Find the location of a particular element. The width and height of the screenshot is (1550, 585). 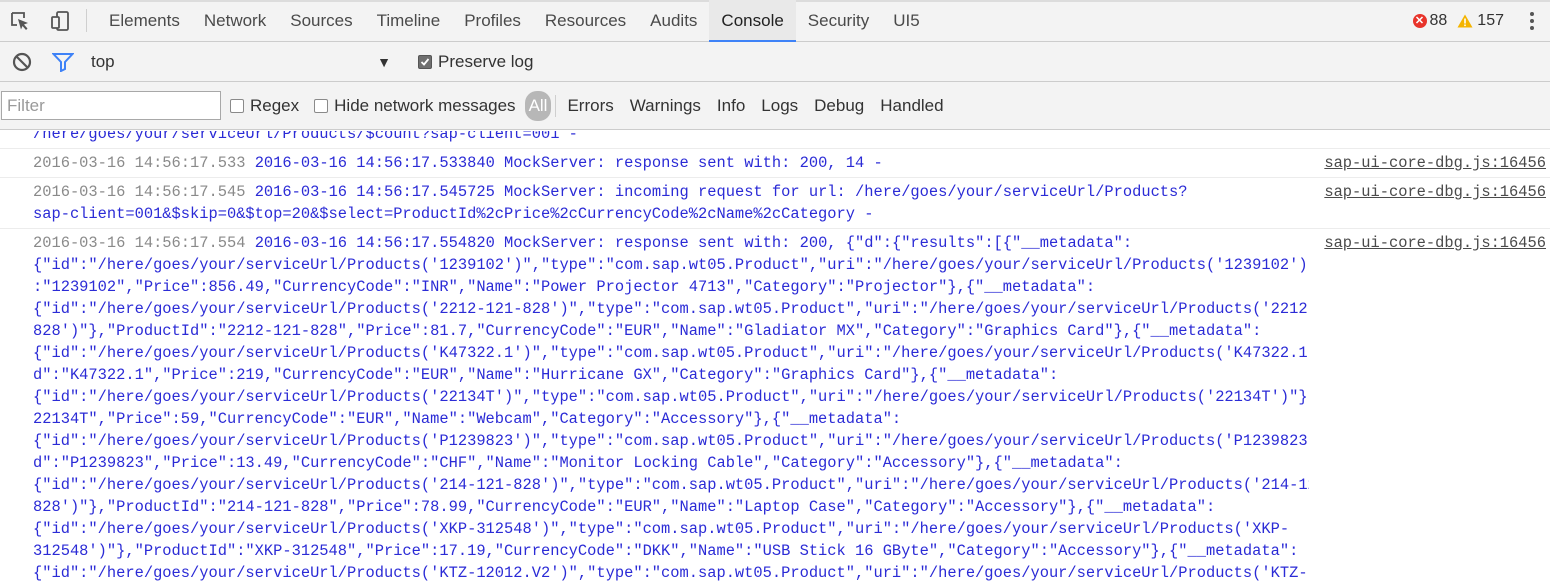

level-filter-logs: Logs is located at coordinates (779, 106).